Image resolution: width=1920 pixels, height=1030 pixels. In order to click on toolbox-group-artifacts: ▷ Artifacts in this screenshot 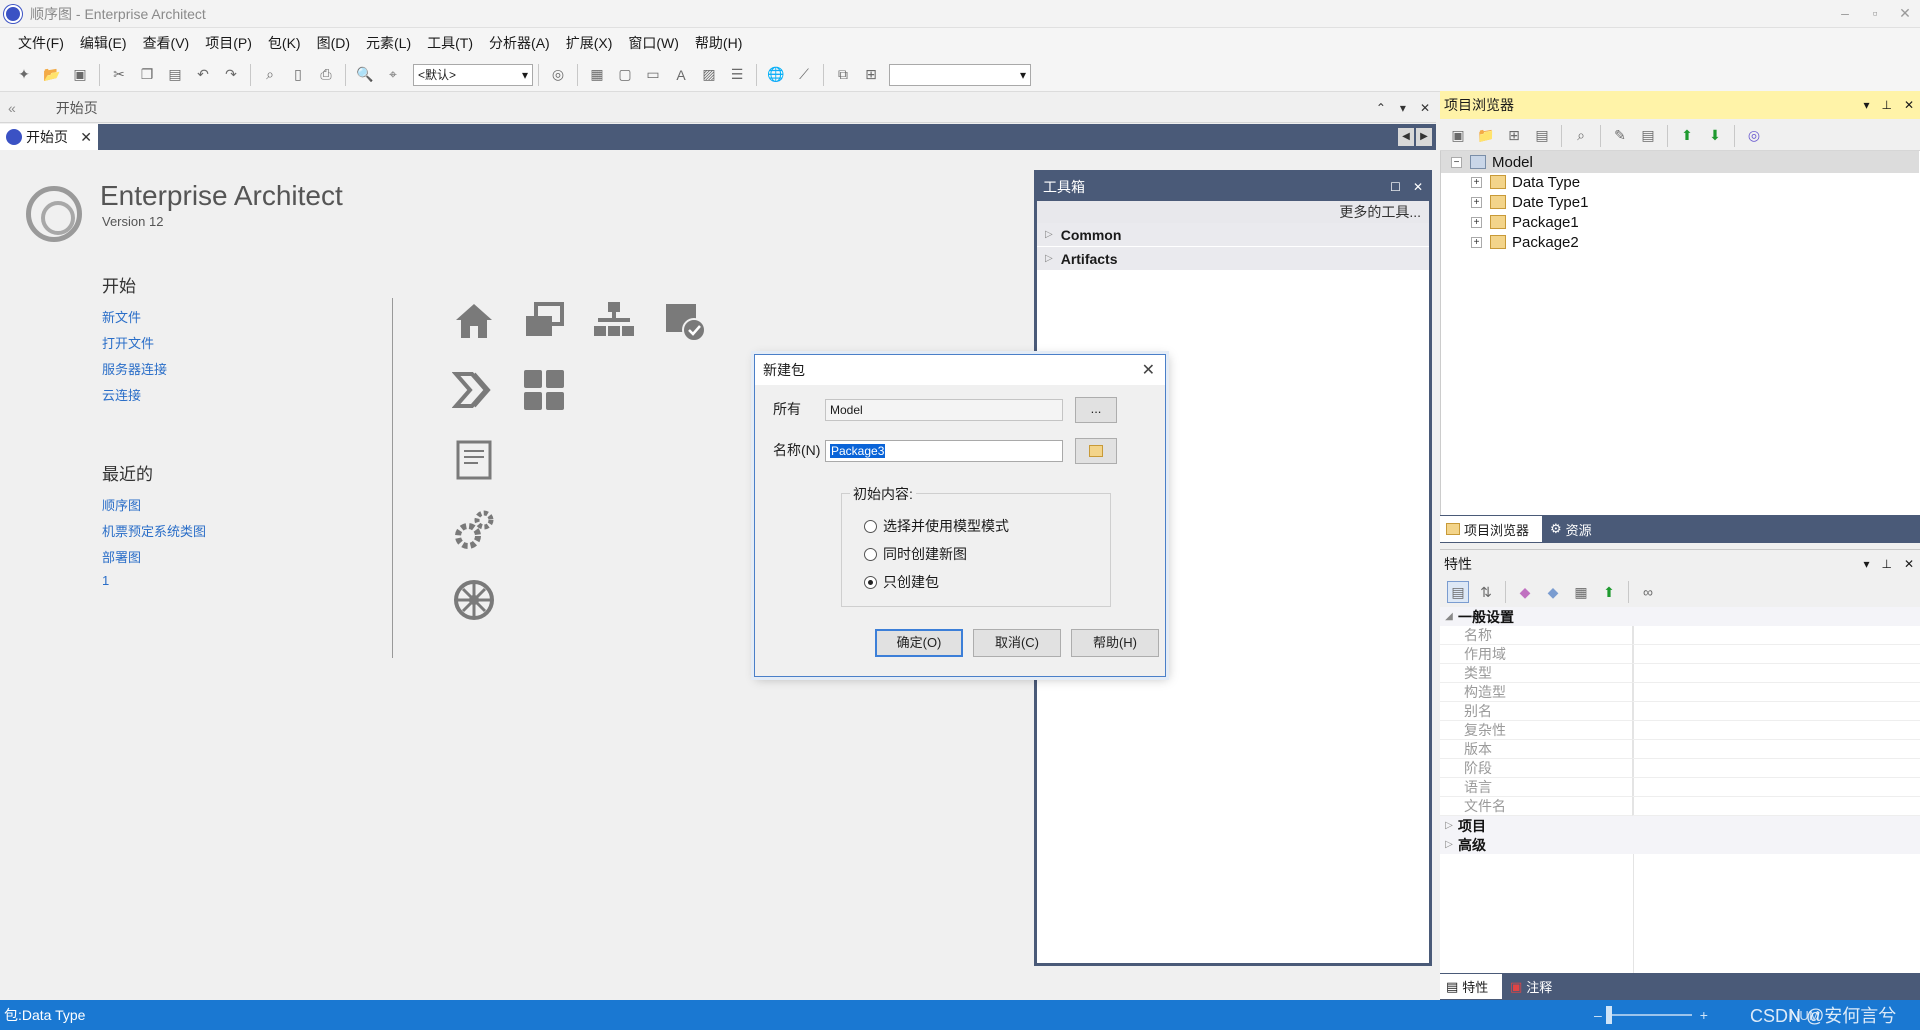, I will do `click(1233, 259)`.